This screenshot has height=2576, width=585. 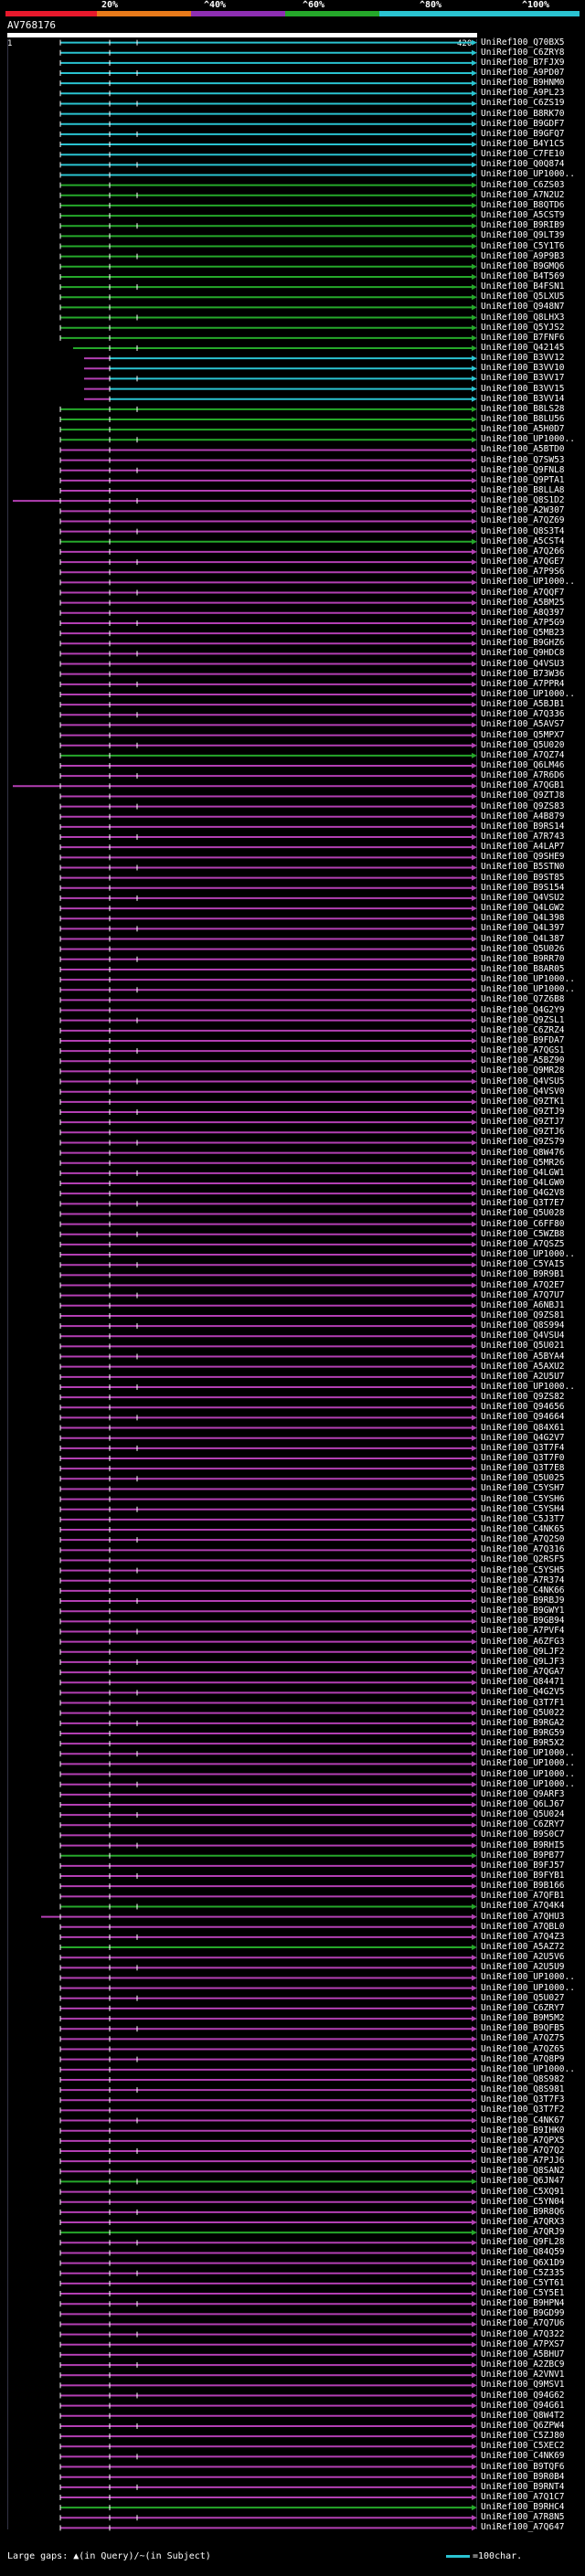 What do you see at coordinates (523, 643) in the screenshot?
I see `hit-label: UniRef100_B9GHZ6` at bounding box center [523, 643].